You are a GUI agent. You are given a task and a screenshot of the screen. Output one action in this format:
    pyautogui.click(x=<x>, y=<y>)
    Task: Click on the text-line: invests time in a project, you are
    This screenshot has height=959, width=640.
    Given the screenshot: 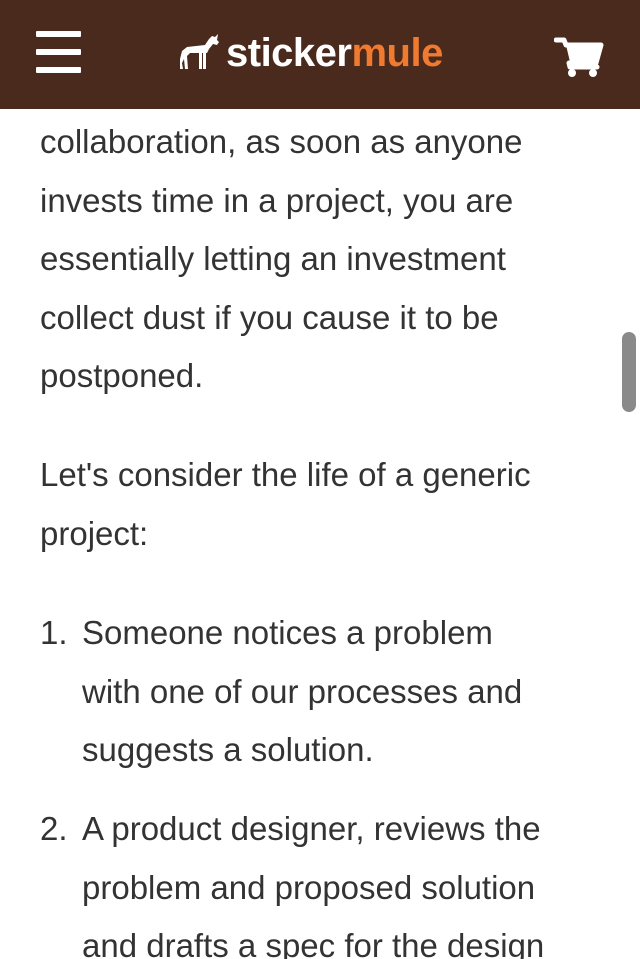 What is the action you would take?
    pyautogui.click(x=277, y=200)
    